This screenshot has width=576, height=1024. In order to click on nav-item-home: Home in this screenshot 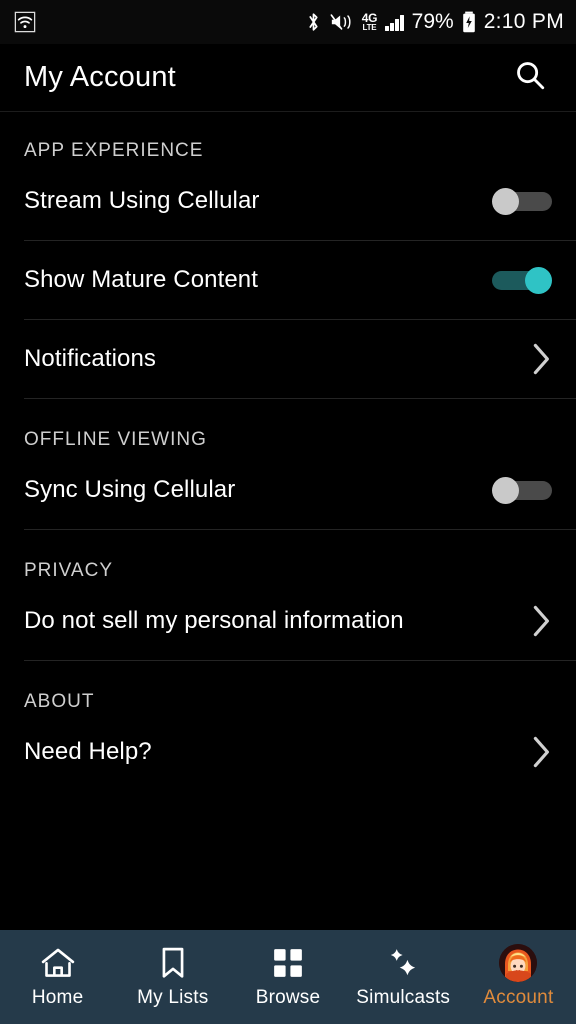, I will do `click(57, 977)`.